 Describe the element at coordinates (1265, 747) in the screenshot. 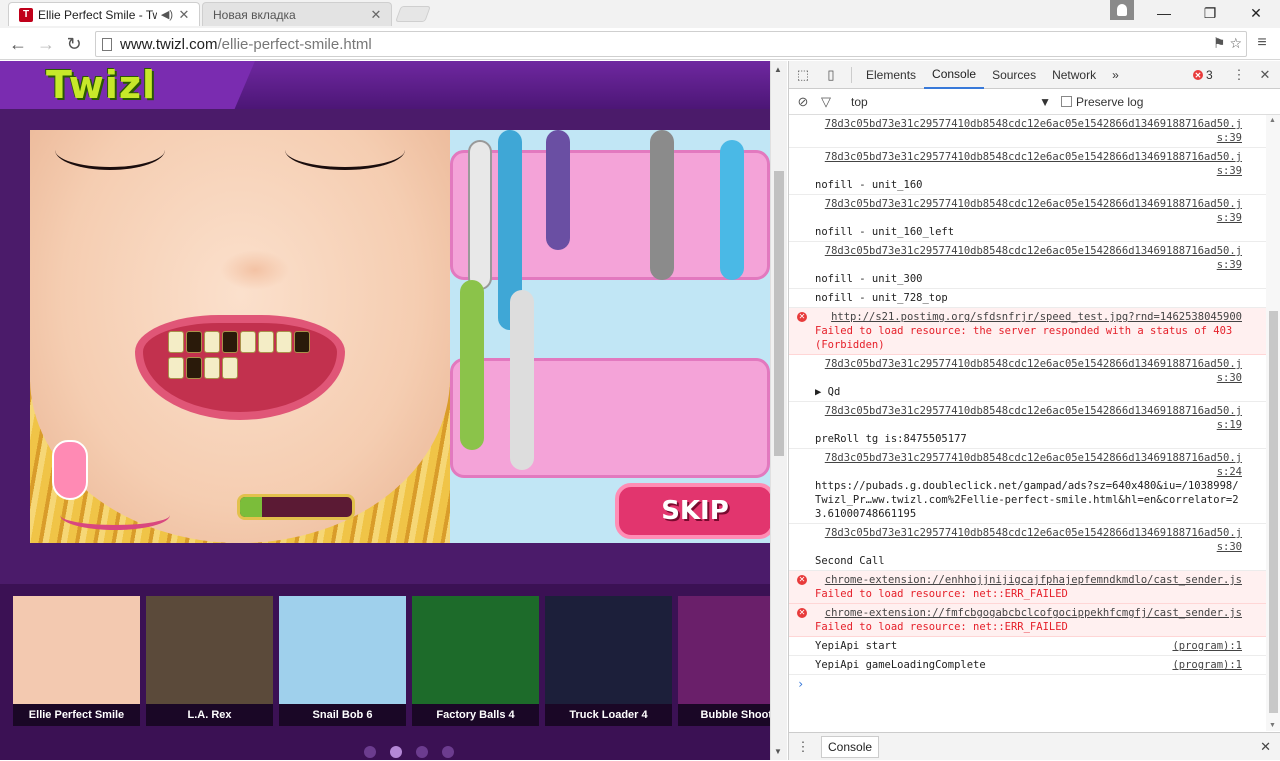

I see `close-drawer-icon: ✕` at that location.